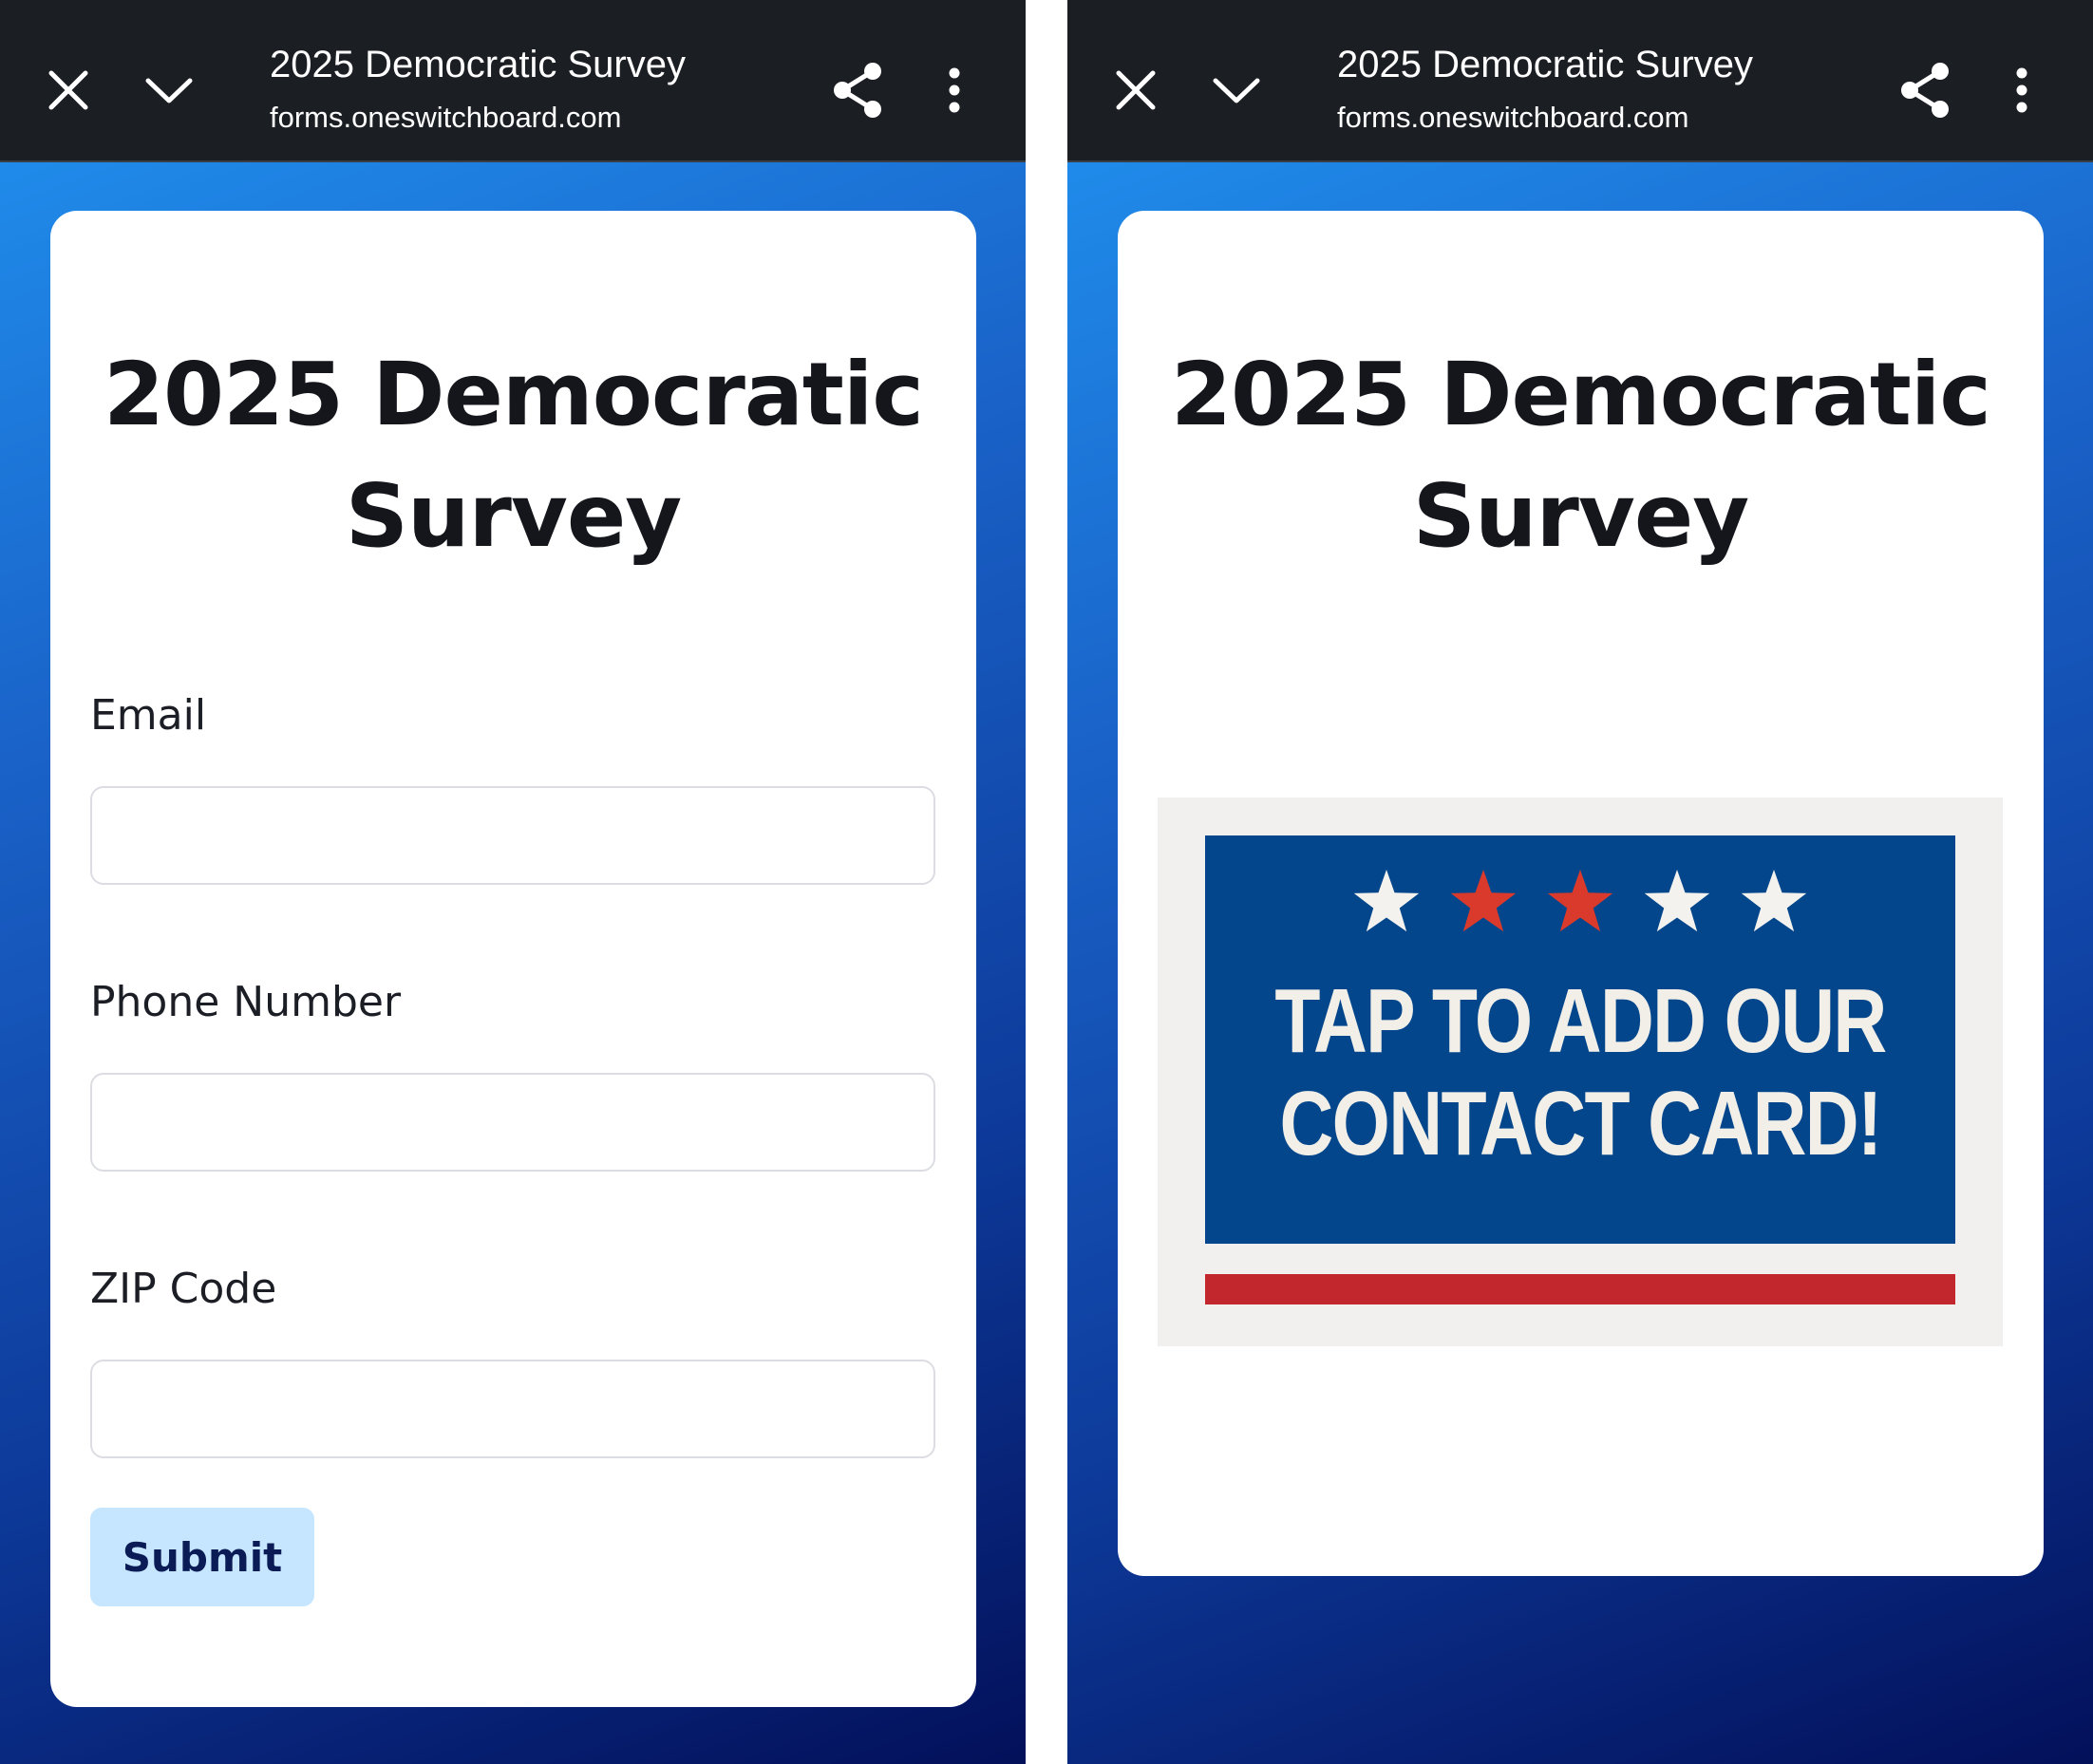  I want to click on banner-cta-text: TAP TO ADD OUR CONTACT CARD!, so click(1581, 1072).